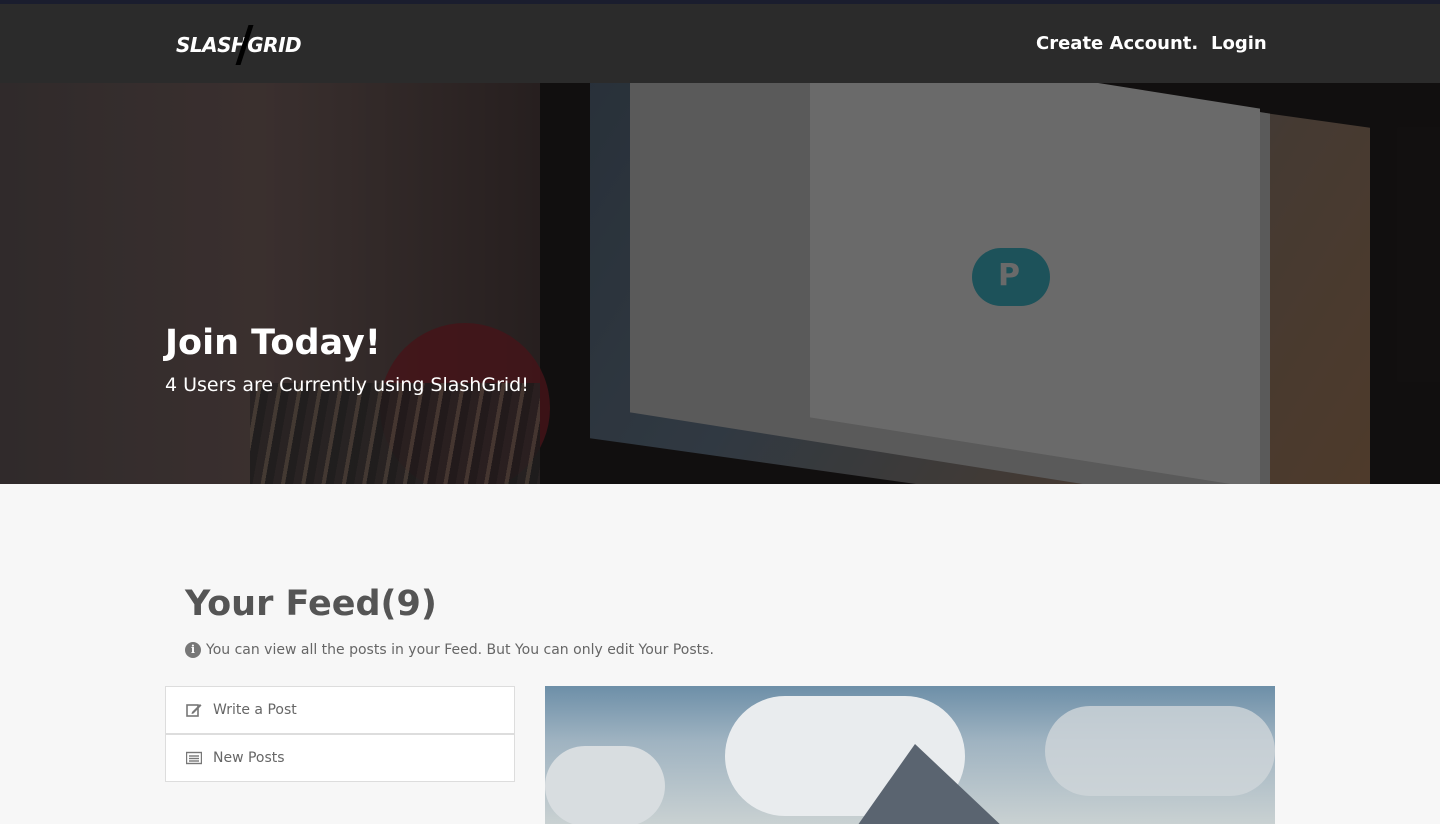  What do you see at coordinates (1117, 43) in the screenshot?
I see `create-account-link: Create Account.` at bounding box center [1117, 43].